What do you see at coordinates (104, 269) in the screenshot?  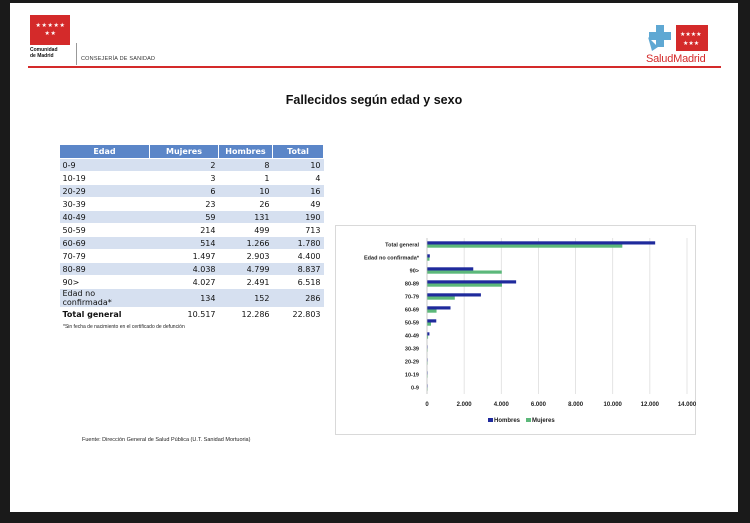 I see `table-cell-age: 80-89` at bounding box center [104, 269].